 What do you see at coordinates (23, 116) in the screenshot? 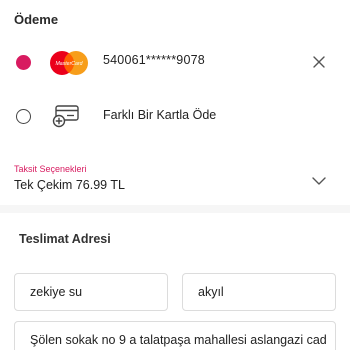
I see `new-card-radio` at bounding box center [23, 116].